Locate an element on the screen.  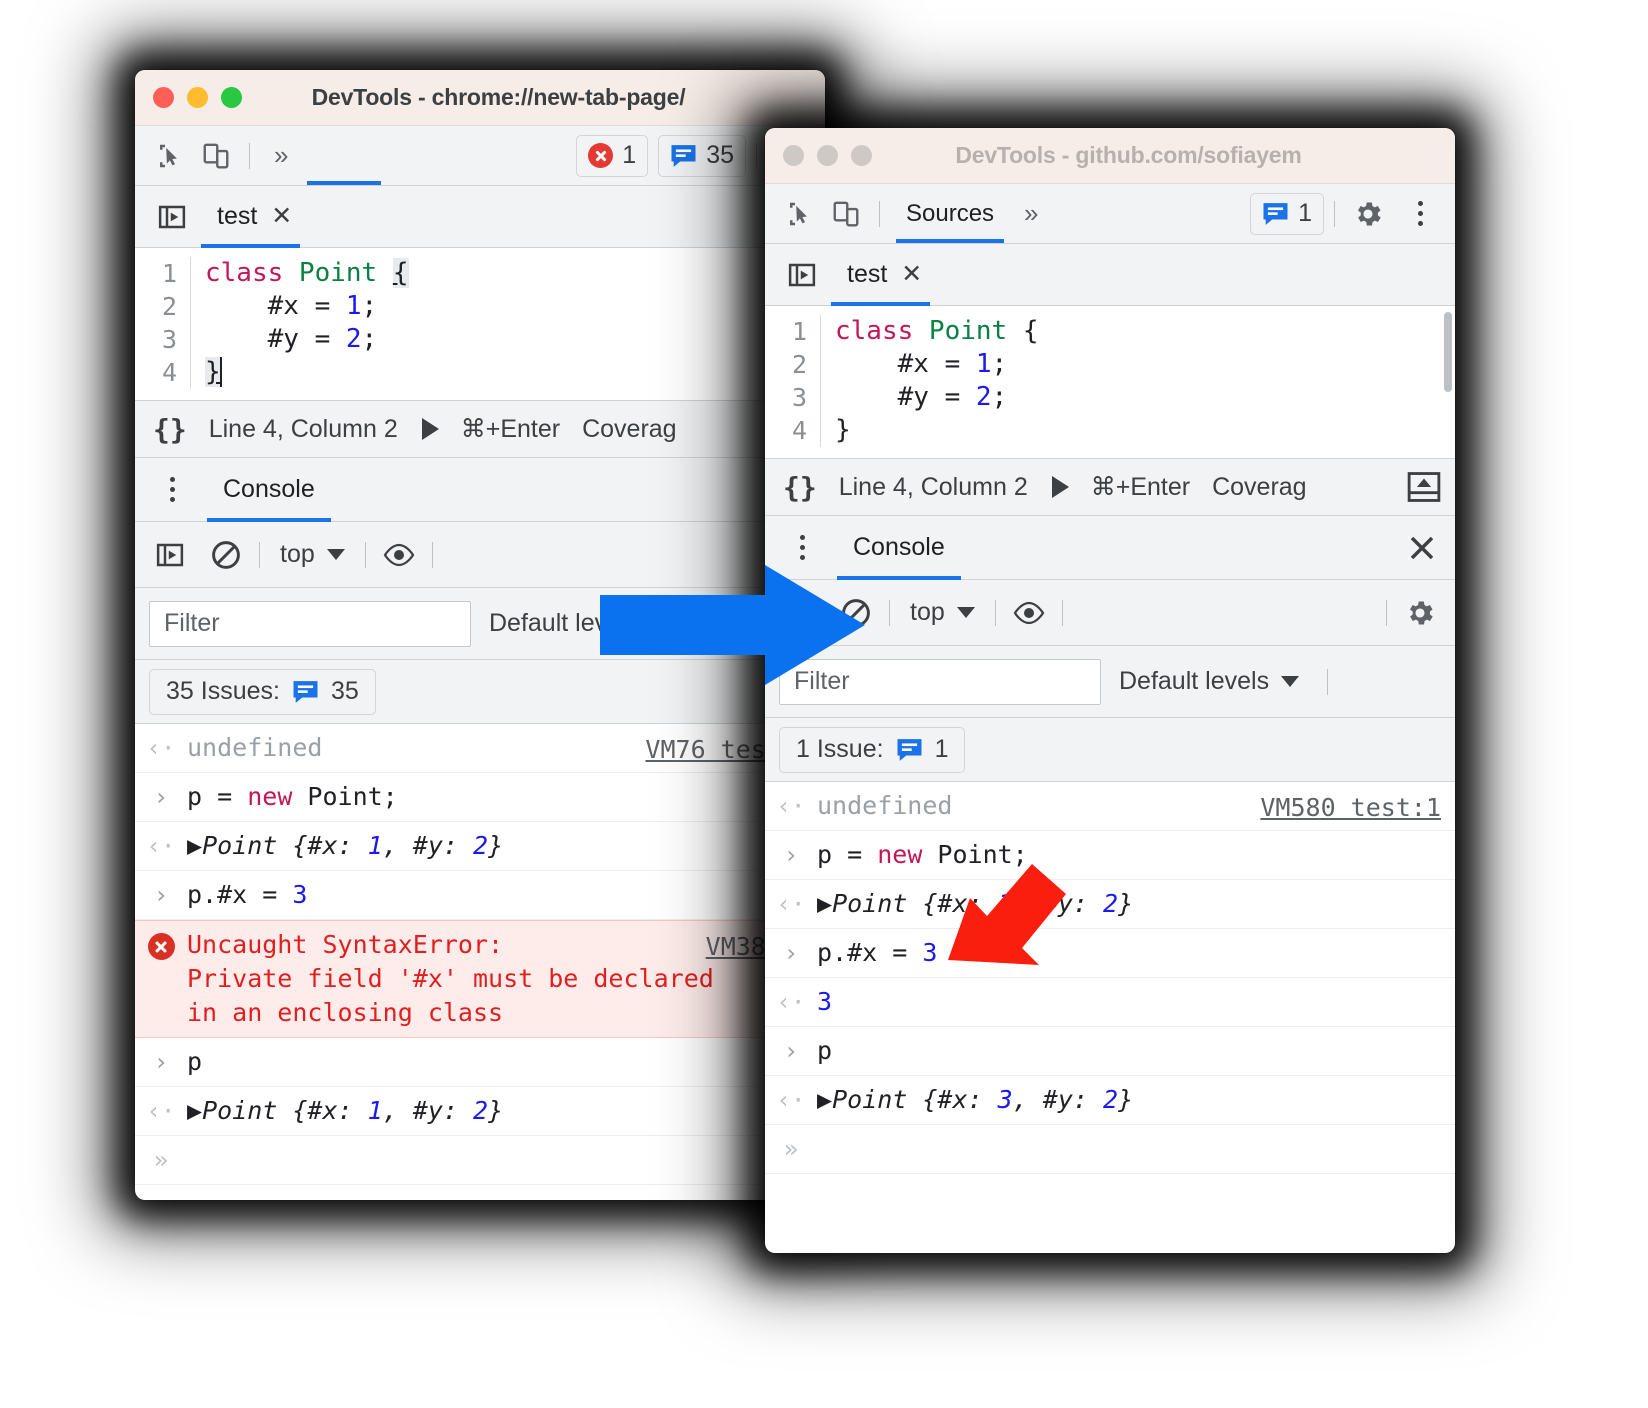
message-token: p is located at coordinates (825, 1050).